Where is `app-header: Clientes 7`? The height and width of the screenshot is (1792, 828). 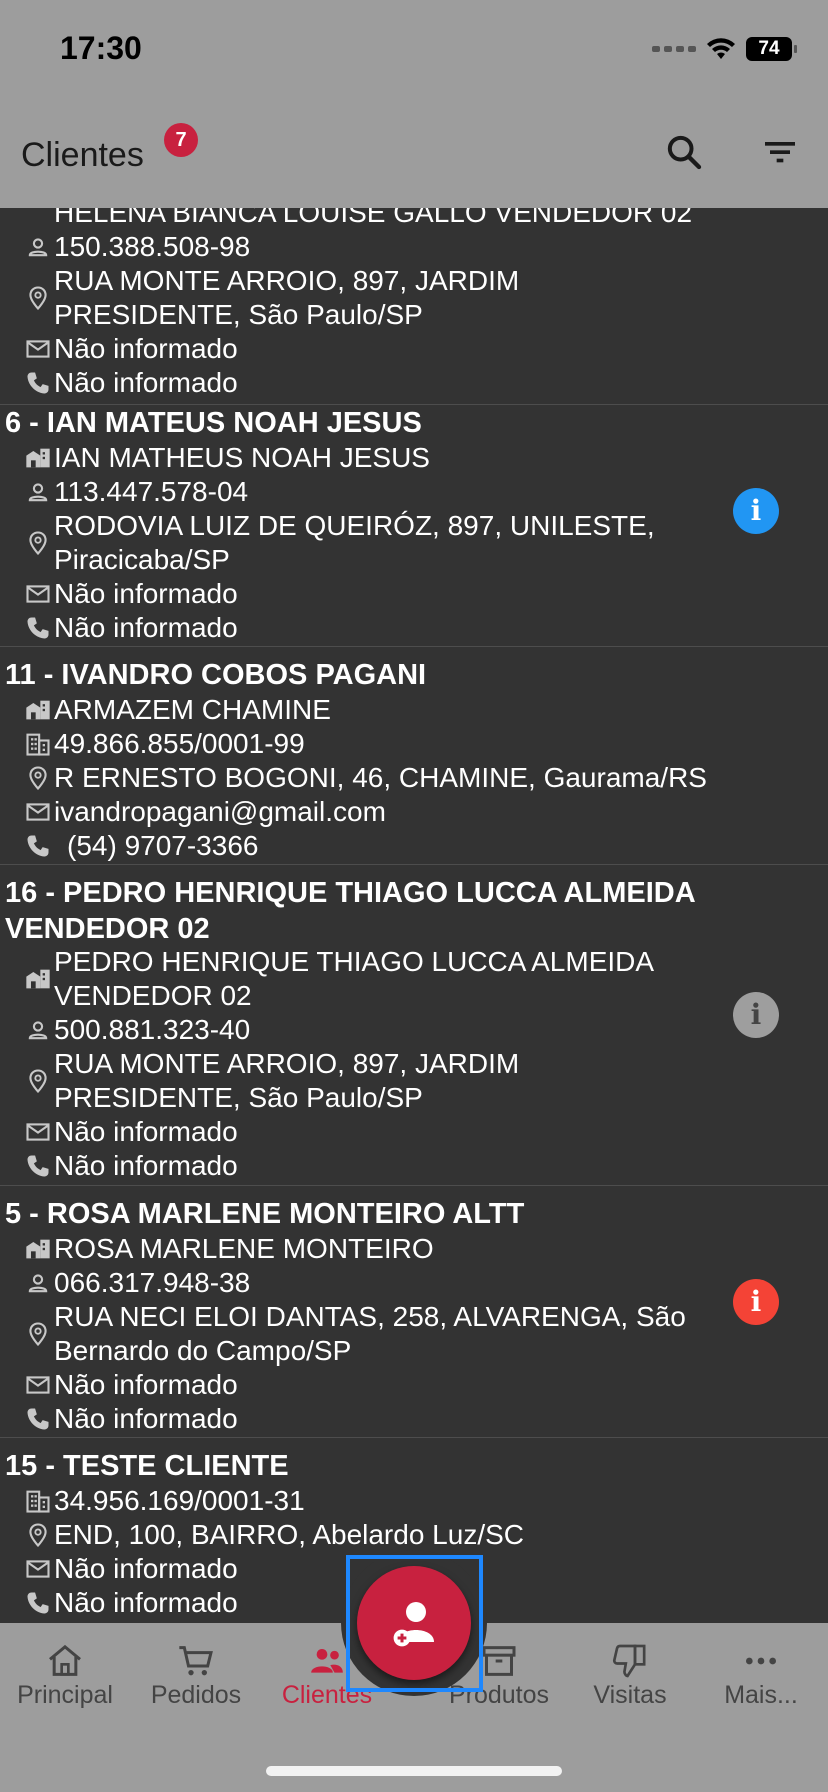 app-header: Clientes 7 is located at coordinates (414, 152).